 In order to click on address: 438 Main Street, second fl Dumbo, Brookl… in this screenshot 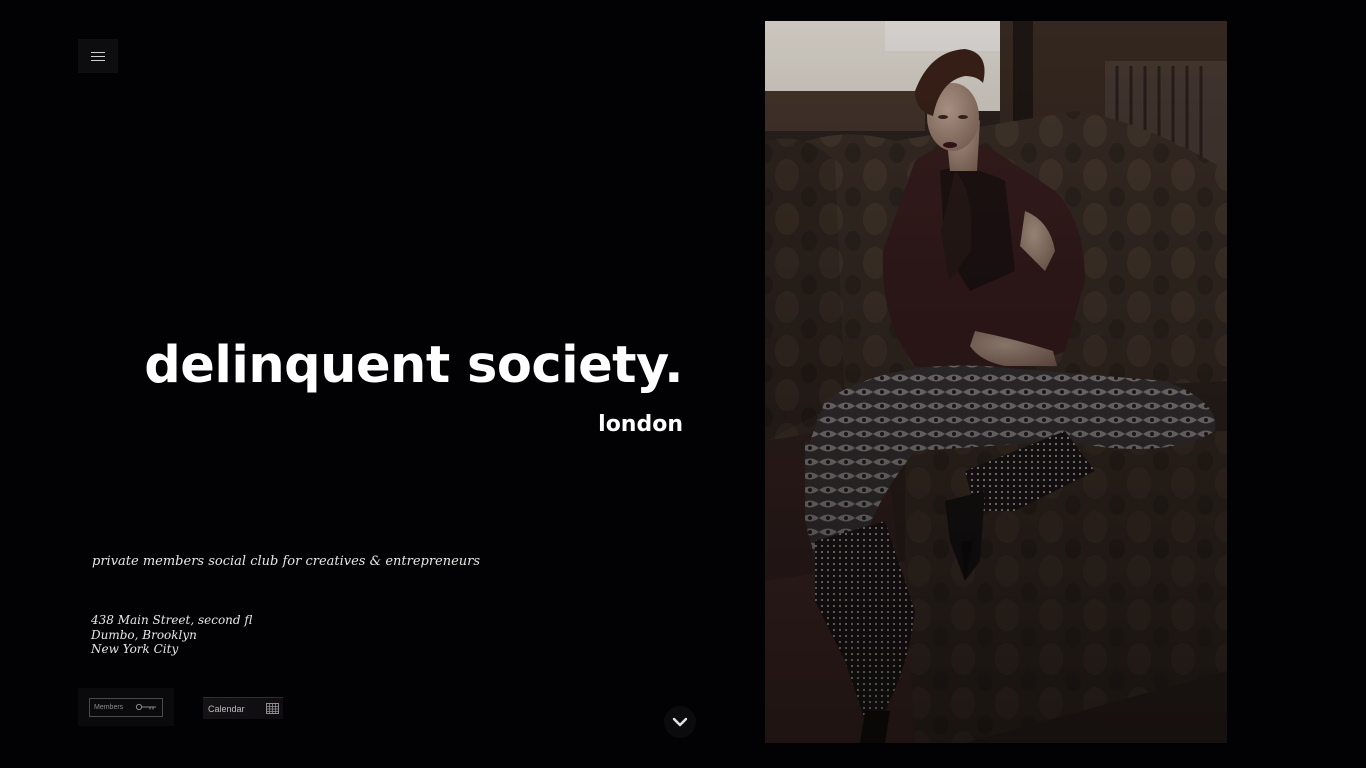, I will do `click(171, 635)`.